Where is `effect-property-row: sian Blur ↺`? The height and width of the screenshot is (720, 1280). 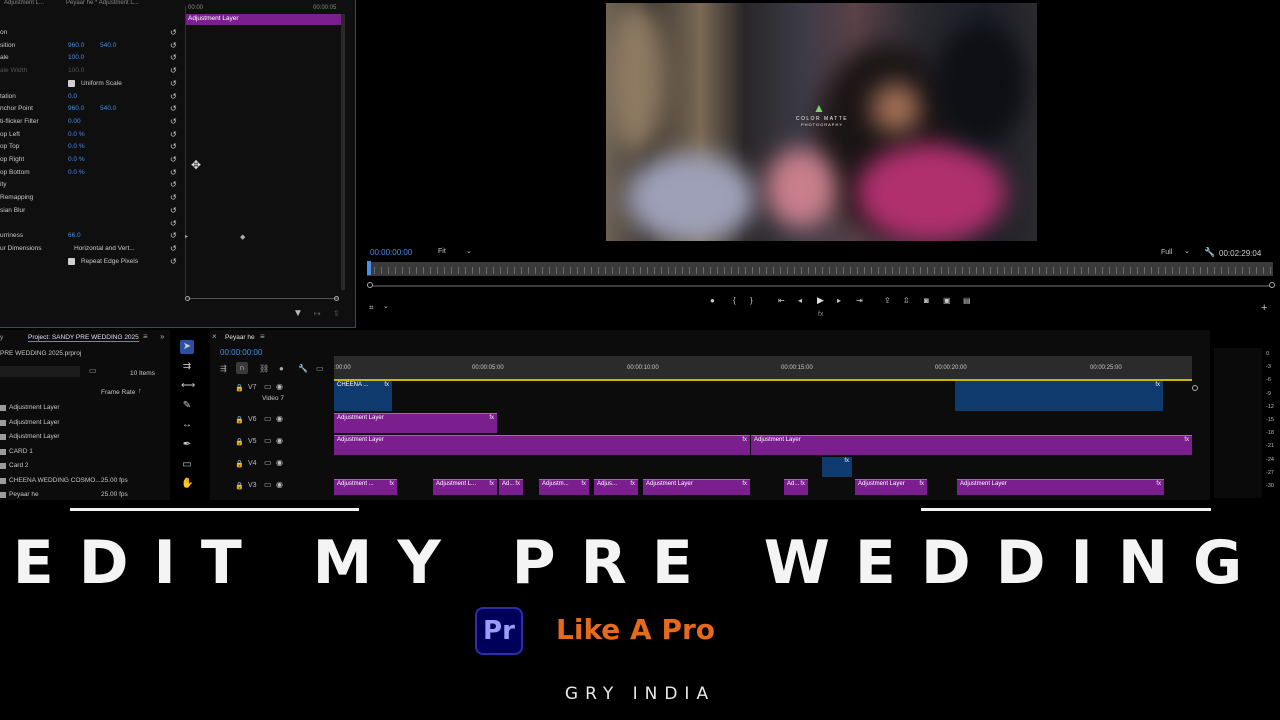
effect-property-row: sian Blur ↺ is located at coordinates (92, 212).